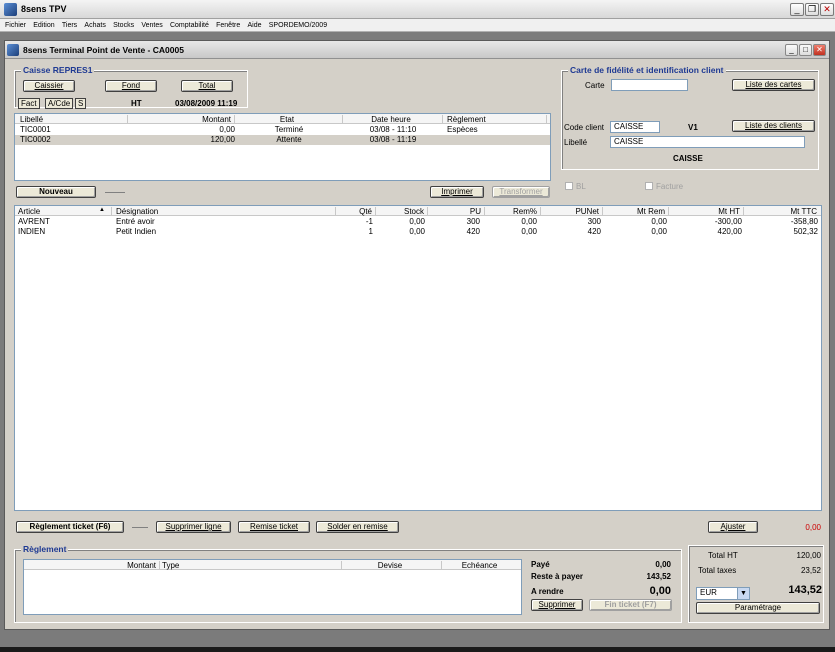 The height and width of the screenshot is (652, 835). I want to click on child-maximize-icon: □, so click(805, 50).